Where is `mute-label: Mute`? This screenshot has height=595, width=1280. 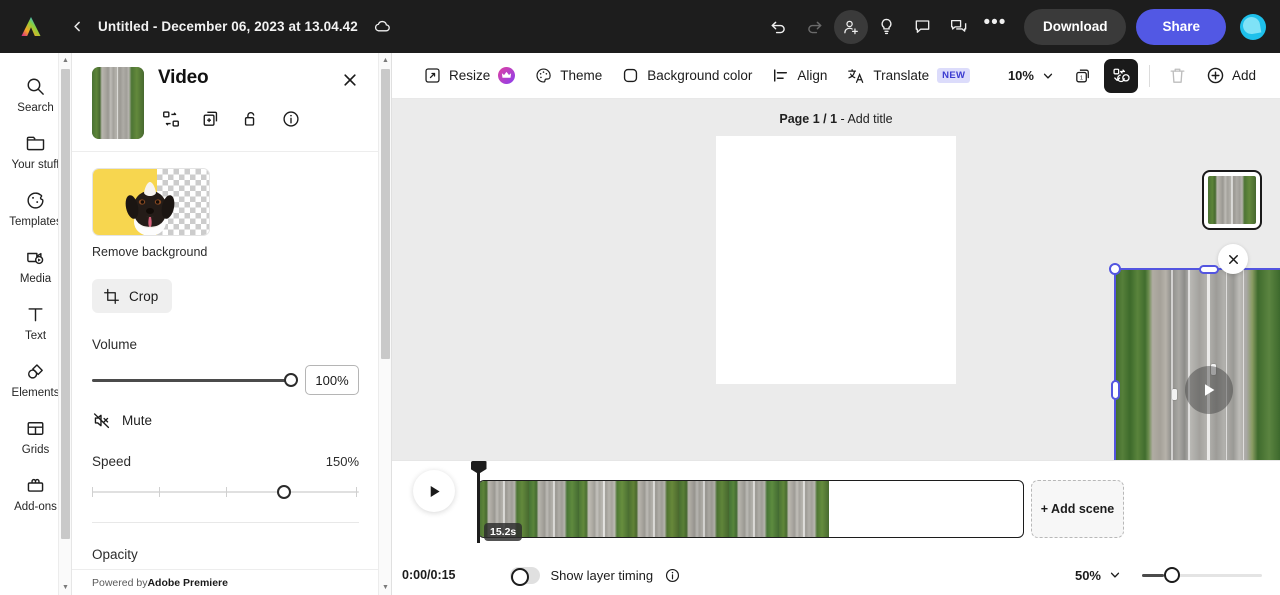 mute-label: Mute is located at coordinates (137, 420).